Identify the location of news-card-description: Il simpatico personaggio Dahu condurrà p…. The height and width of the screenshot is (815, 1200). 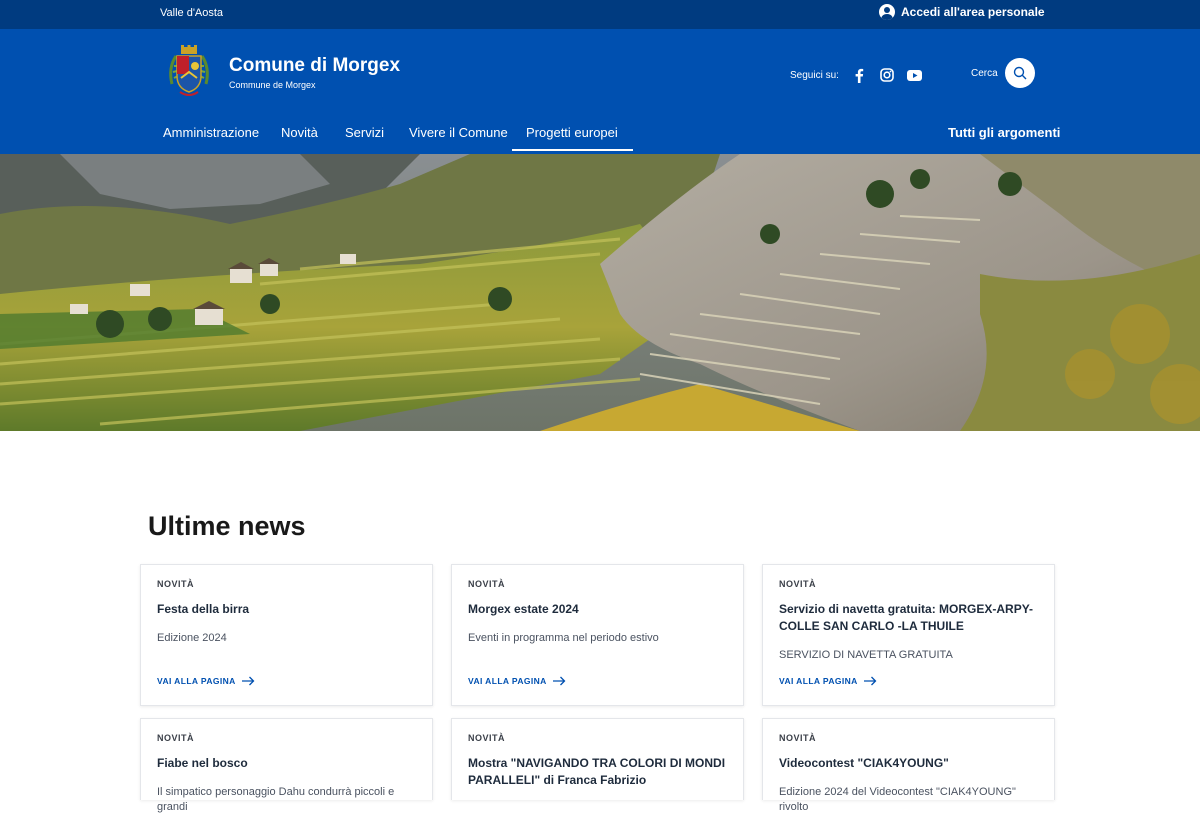
(276, 799).